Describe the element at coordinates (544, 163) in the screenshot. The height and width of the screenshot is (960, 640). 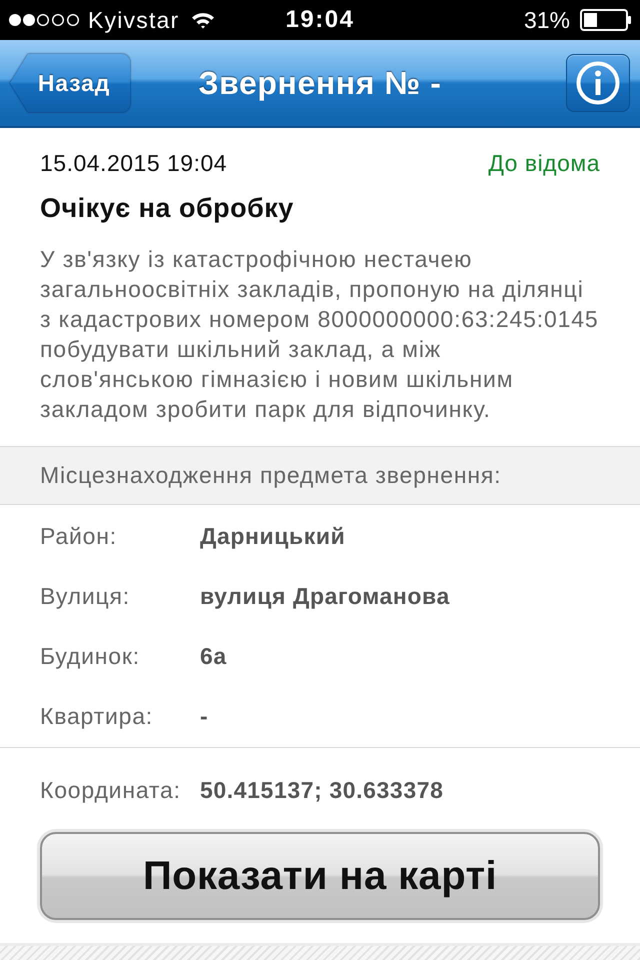
I see `appeal-category: До відома` at that location.